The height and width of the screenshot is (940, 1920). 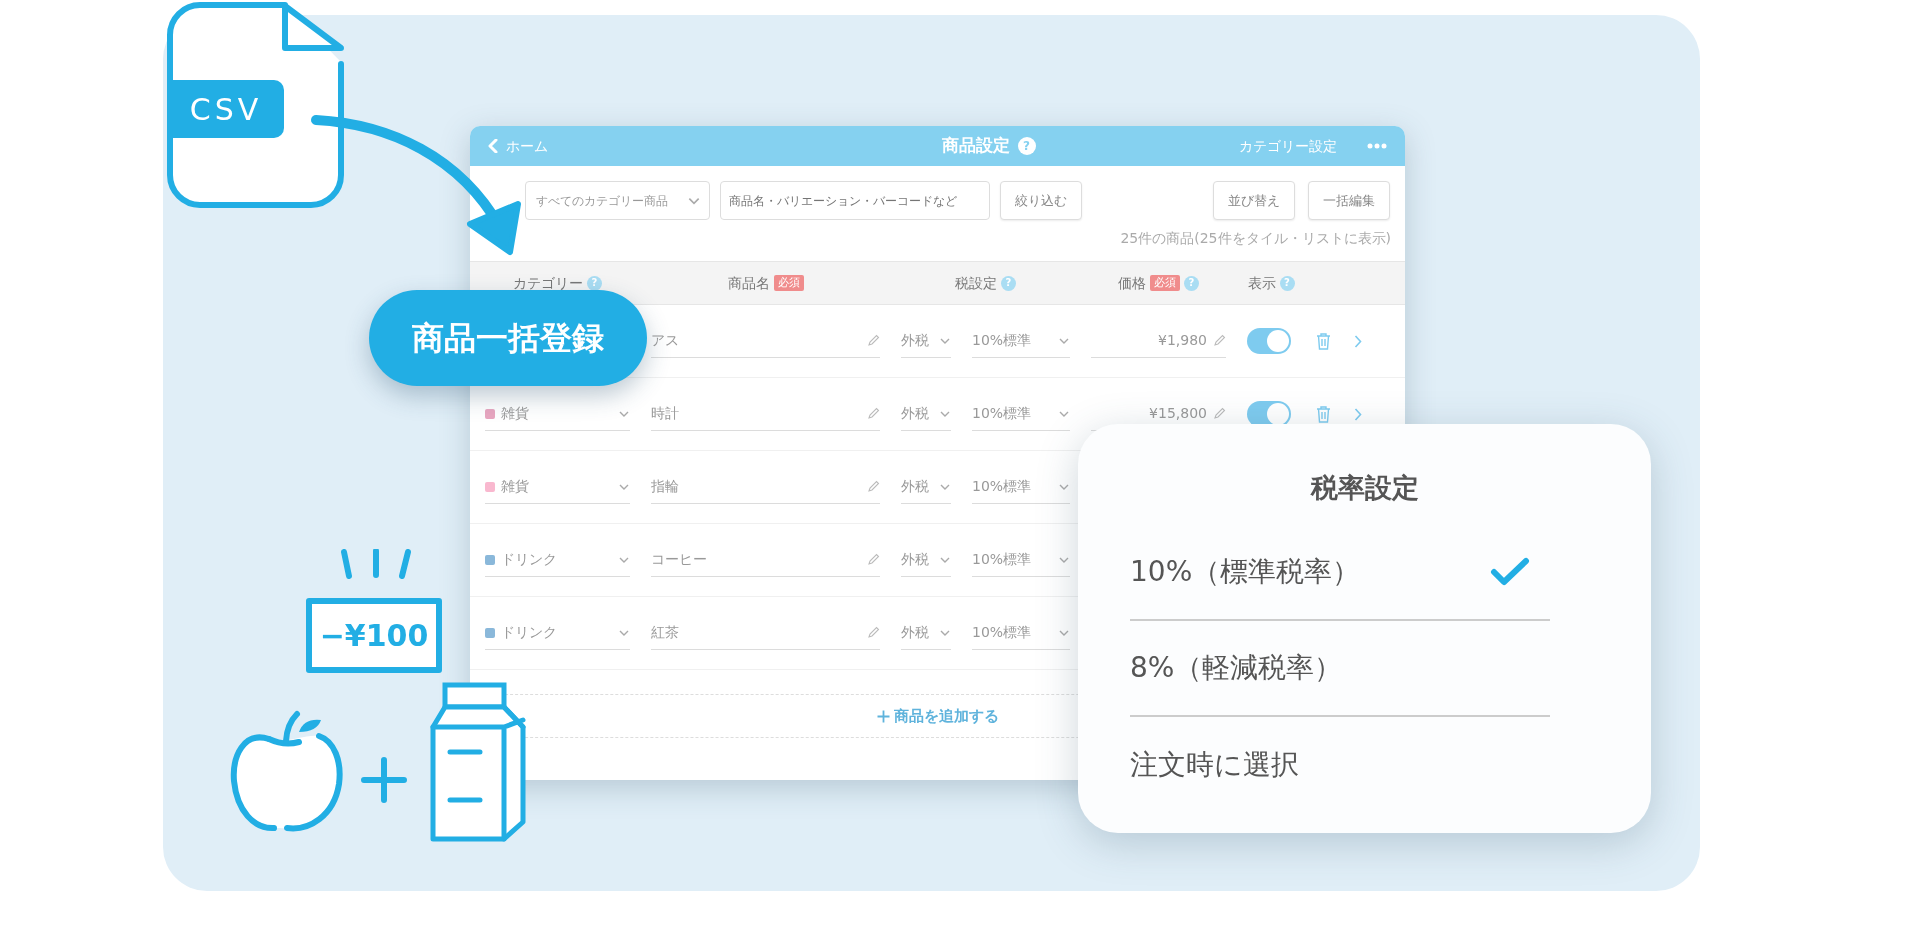 What do you see at coordinates (976, 283) in the screenshot?
I see `column-header: 税設定` at bounding box center [976, 283].